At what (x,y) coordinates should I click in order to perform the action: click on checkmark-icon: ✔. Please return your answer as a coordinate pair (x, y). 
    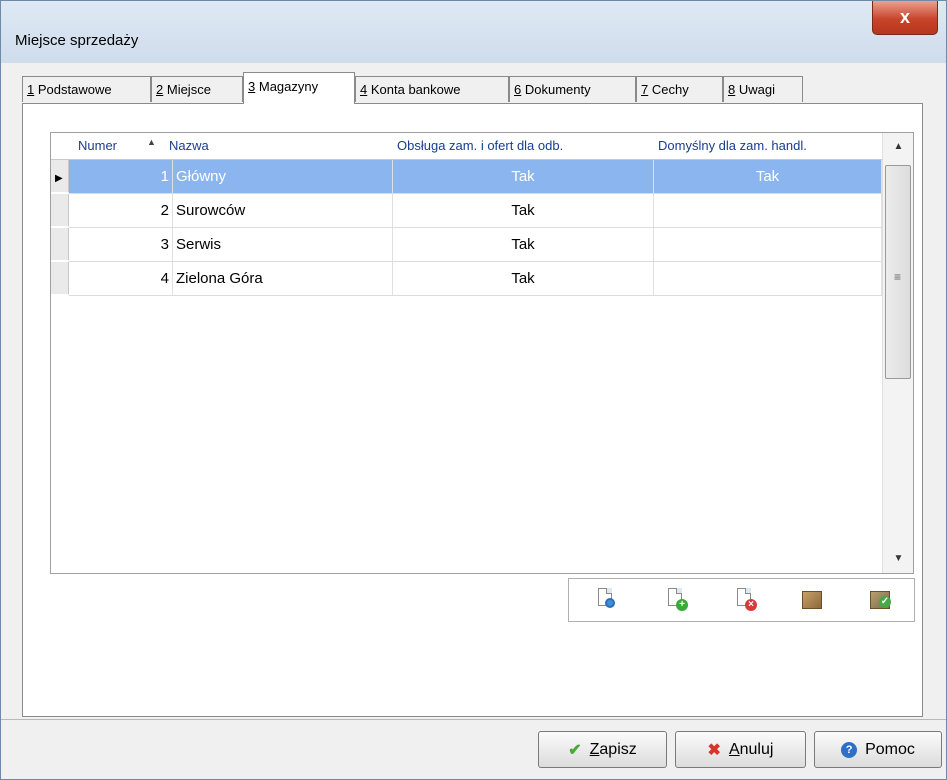
    Looking at the image, I should click on (575, 750).